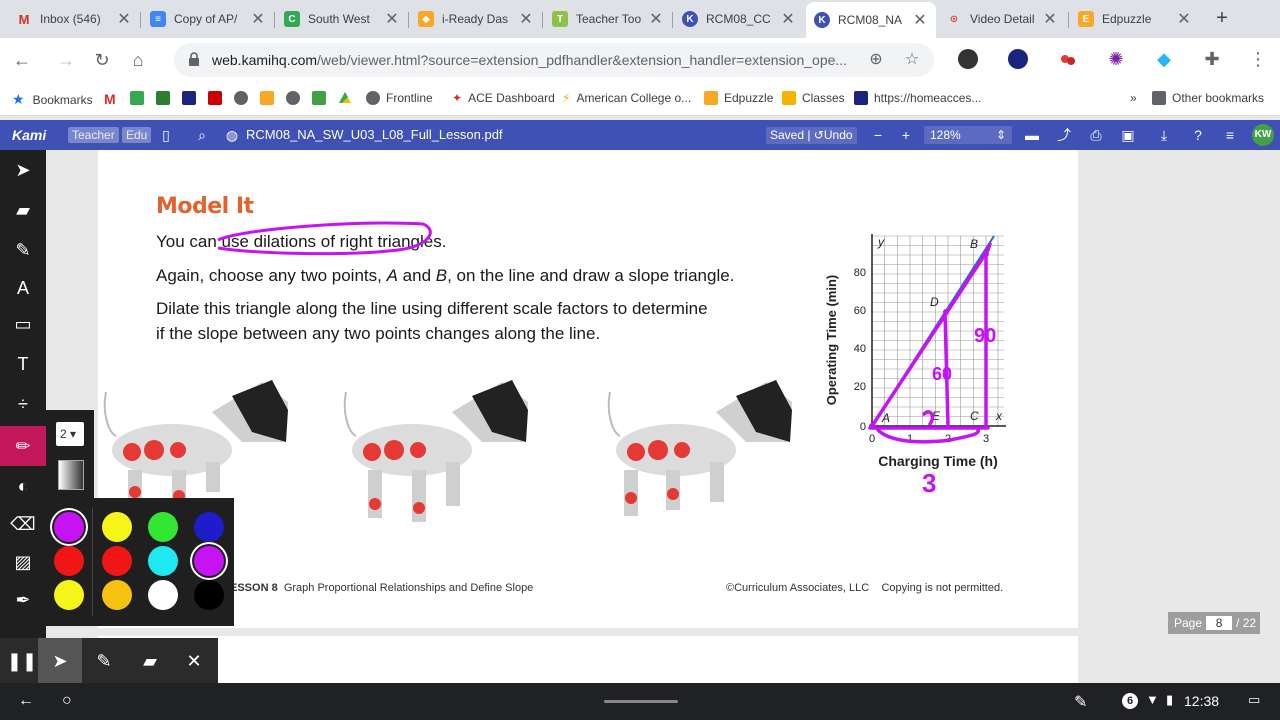 This screenshot has height=720, width=1280. What do you see at coordinates (1152, 699) in the screenshot?
I see `wifi-icon: ▼` at bounding box center [1152, 699].